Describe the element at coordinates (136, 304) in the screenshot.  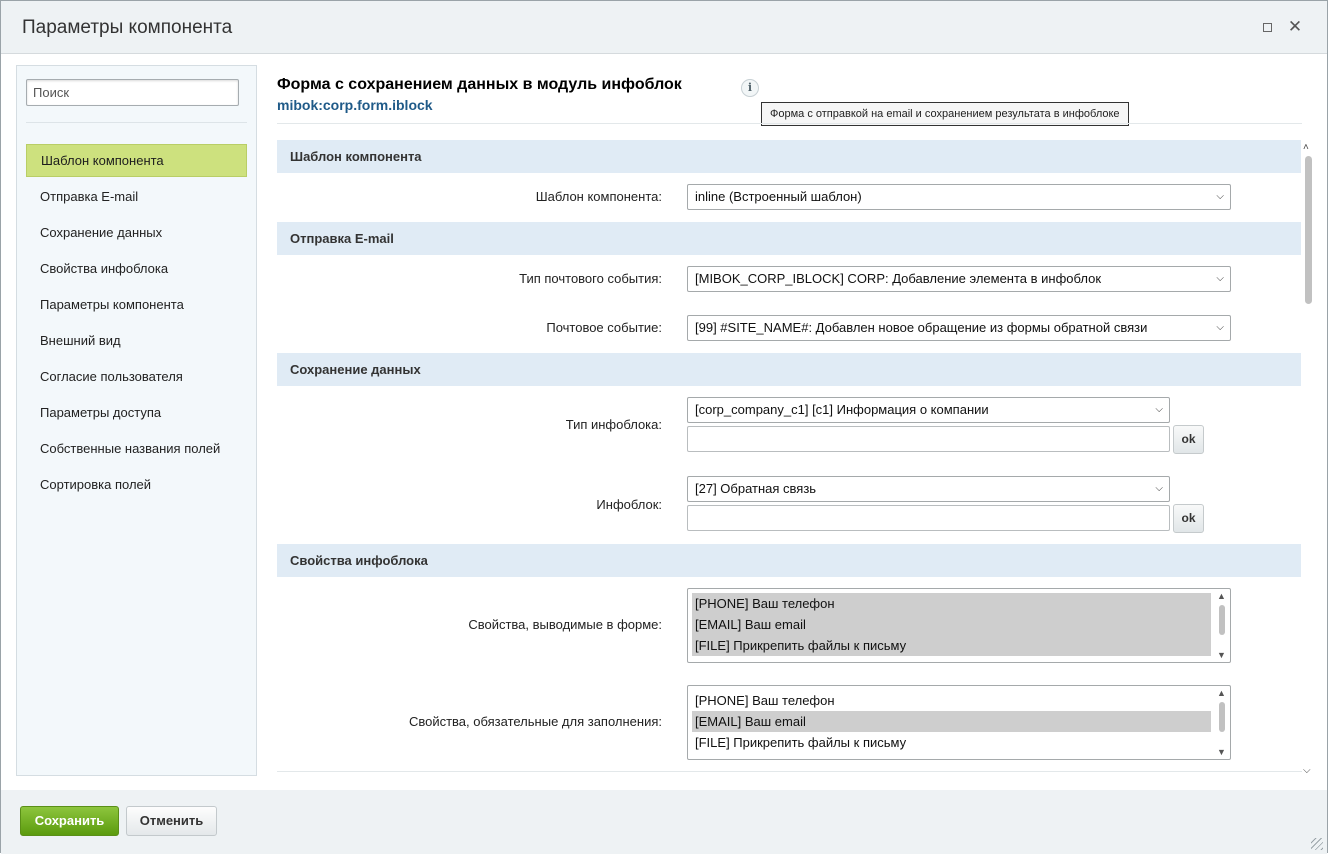
I see `sidebar-item-component-params: Параметры компонента` at that location.